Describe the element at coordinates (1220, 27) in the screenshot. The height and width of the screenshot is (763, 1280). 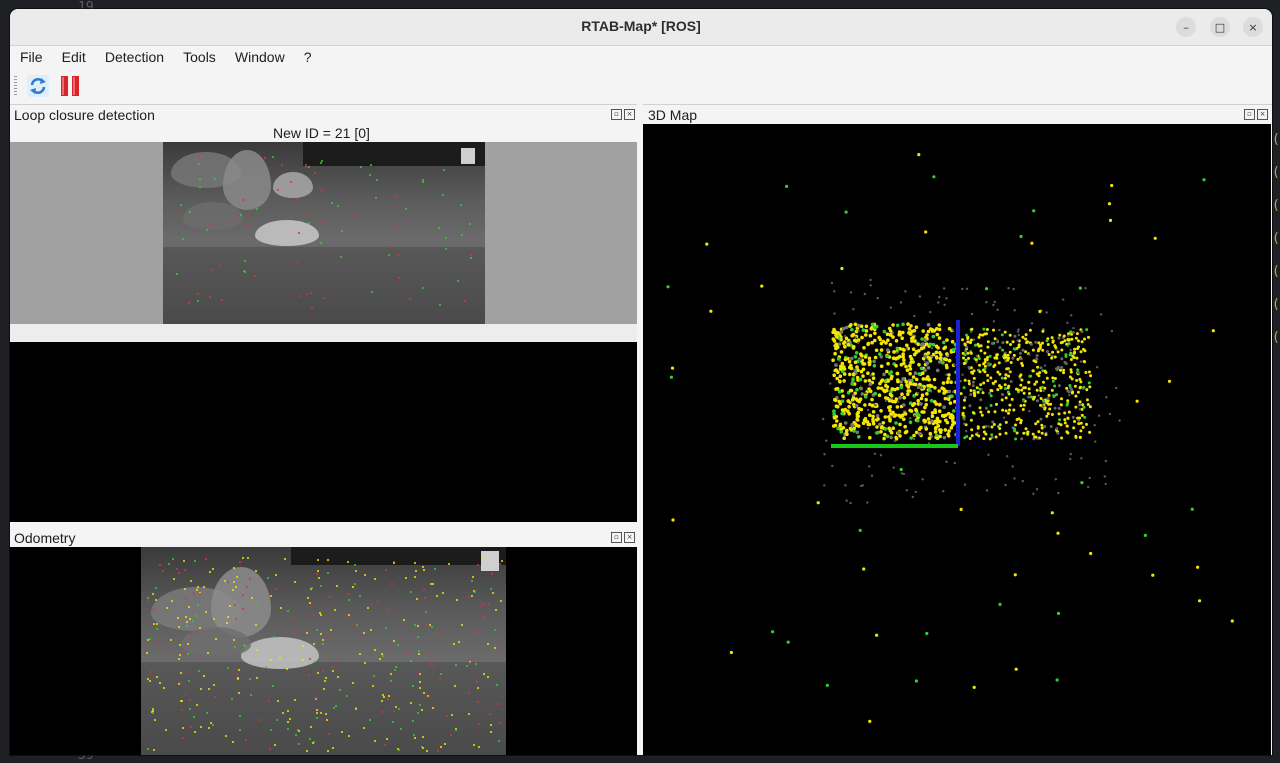
I see `maximize-button: □` at that location.